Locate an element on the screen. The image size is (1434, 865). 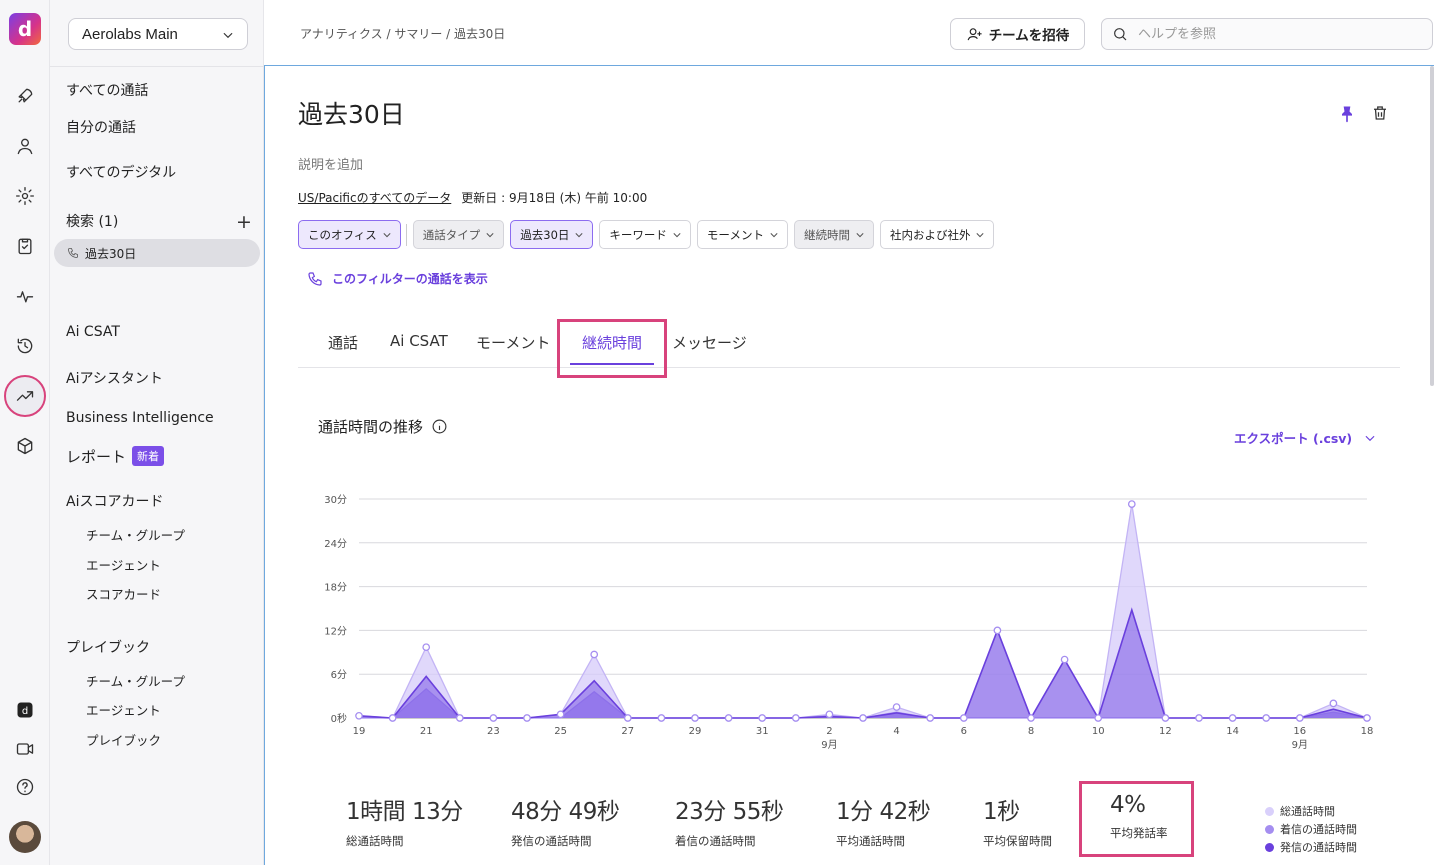
sidebar-item-playbooks: プレイブック is located at coordinates (123, 739).